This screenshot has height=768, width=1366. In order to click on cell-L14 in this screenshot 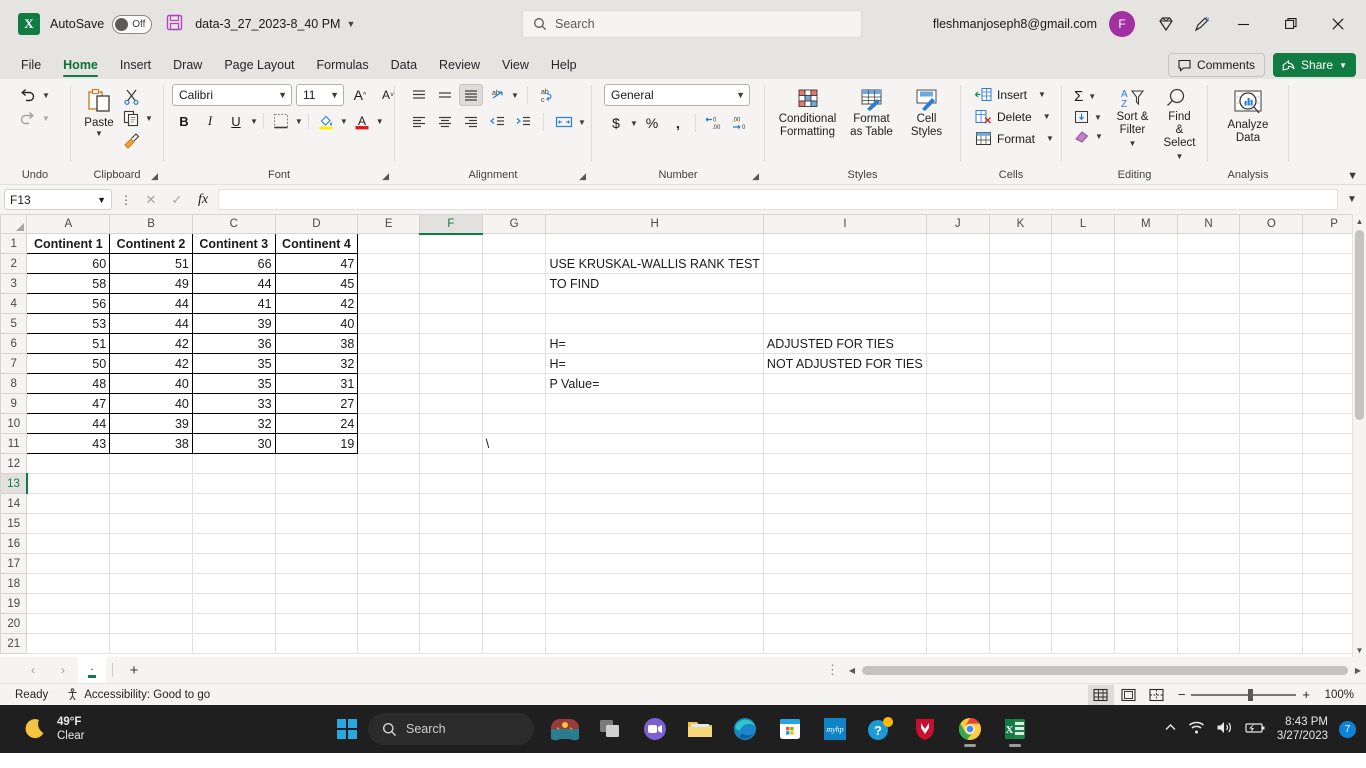, I will do `click(1083, 503)`.